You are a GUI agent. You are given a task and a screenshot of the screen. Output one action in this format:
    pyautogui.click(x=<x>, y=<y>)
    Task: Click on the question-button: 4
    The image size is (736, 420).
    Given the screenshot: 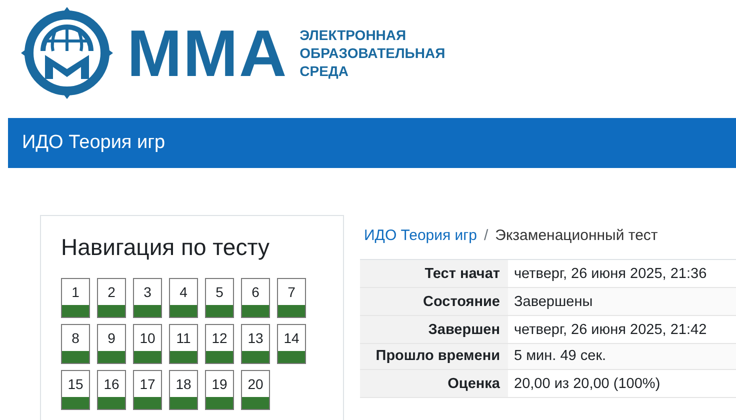 What is the action you would take?
    pyautogui.click(x=183, y=298)
    